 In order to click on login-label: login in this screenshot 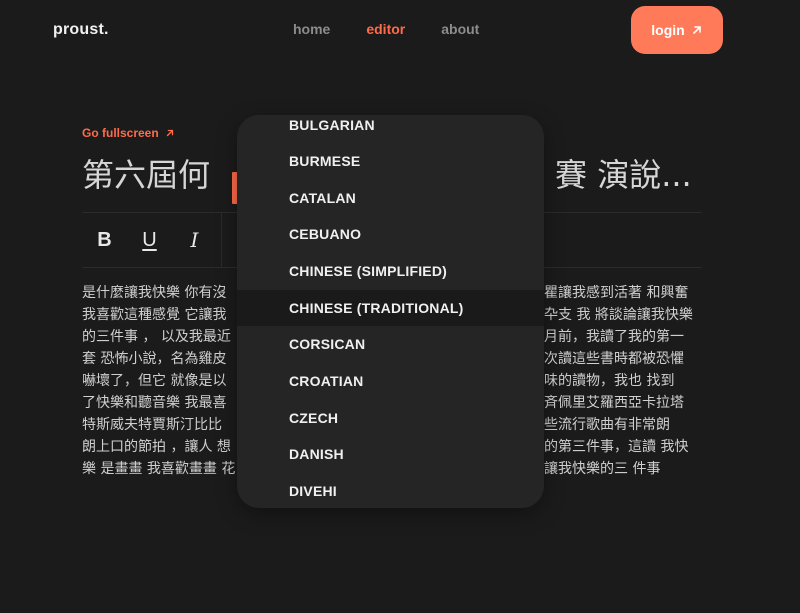, I will do `click(668, 30)`.